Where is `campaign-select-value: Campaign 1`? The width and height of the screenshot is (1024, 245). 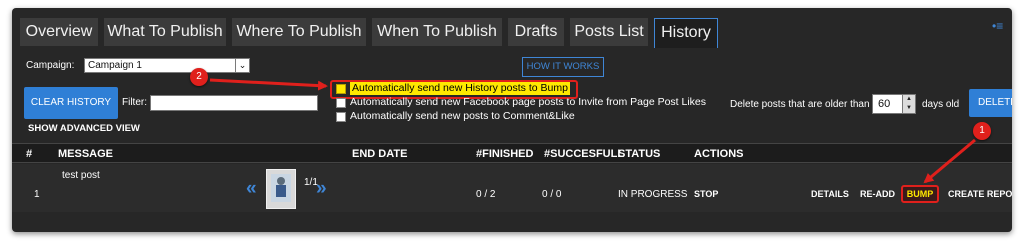 campaign-select-value: Campaign 1 is located at coordinates (115, 65).